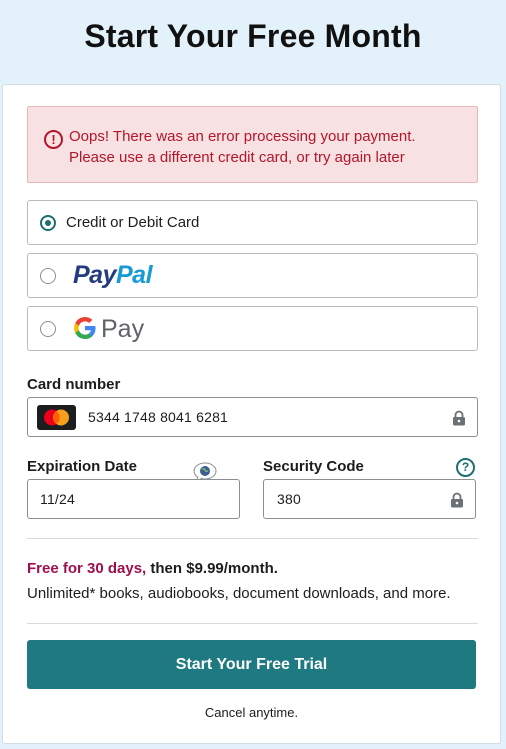 This screenshot has width=506, height=749. I want to click on google-pay-logo: Pay, so click(108, 329).